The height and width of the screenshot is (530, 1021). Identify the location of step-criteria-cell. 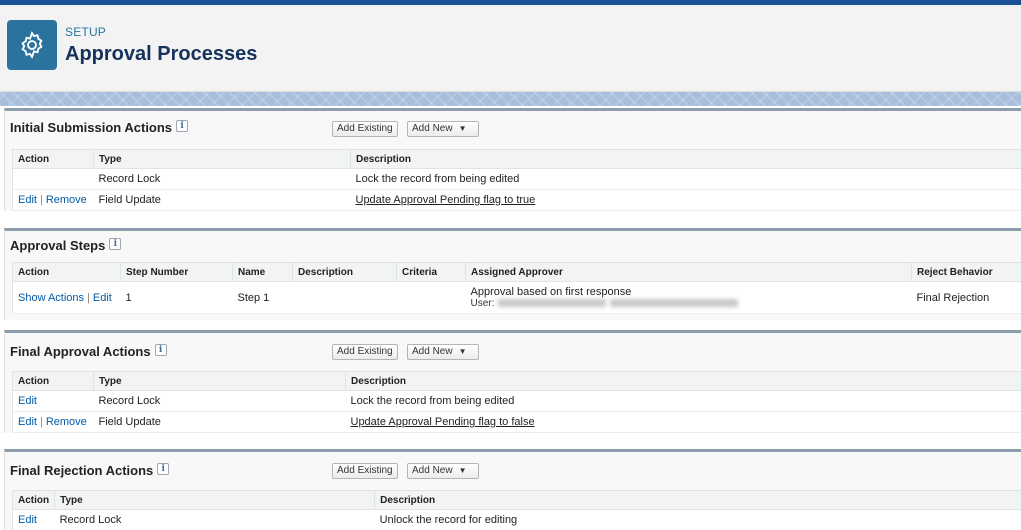
(431, 297).